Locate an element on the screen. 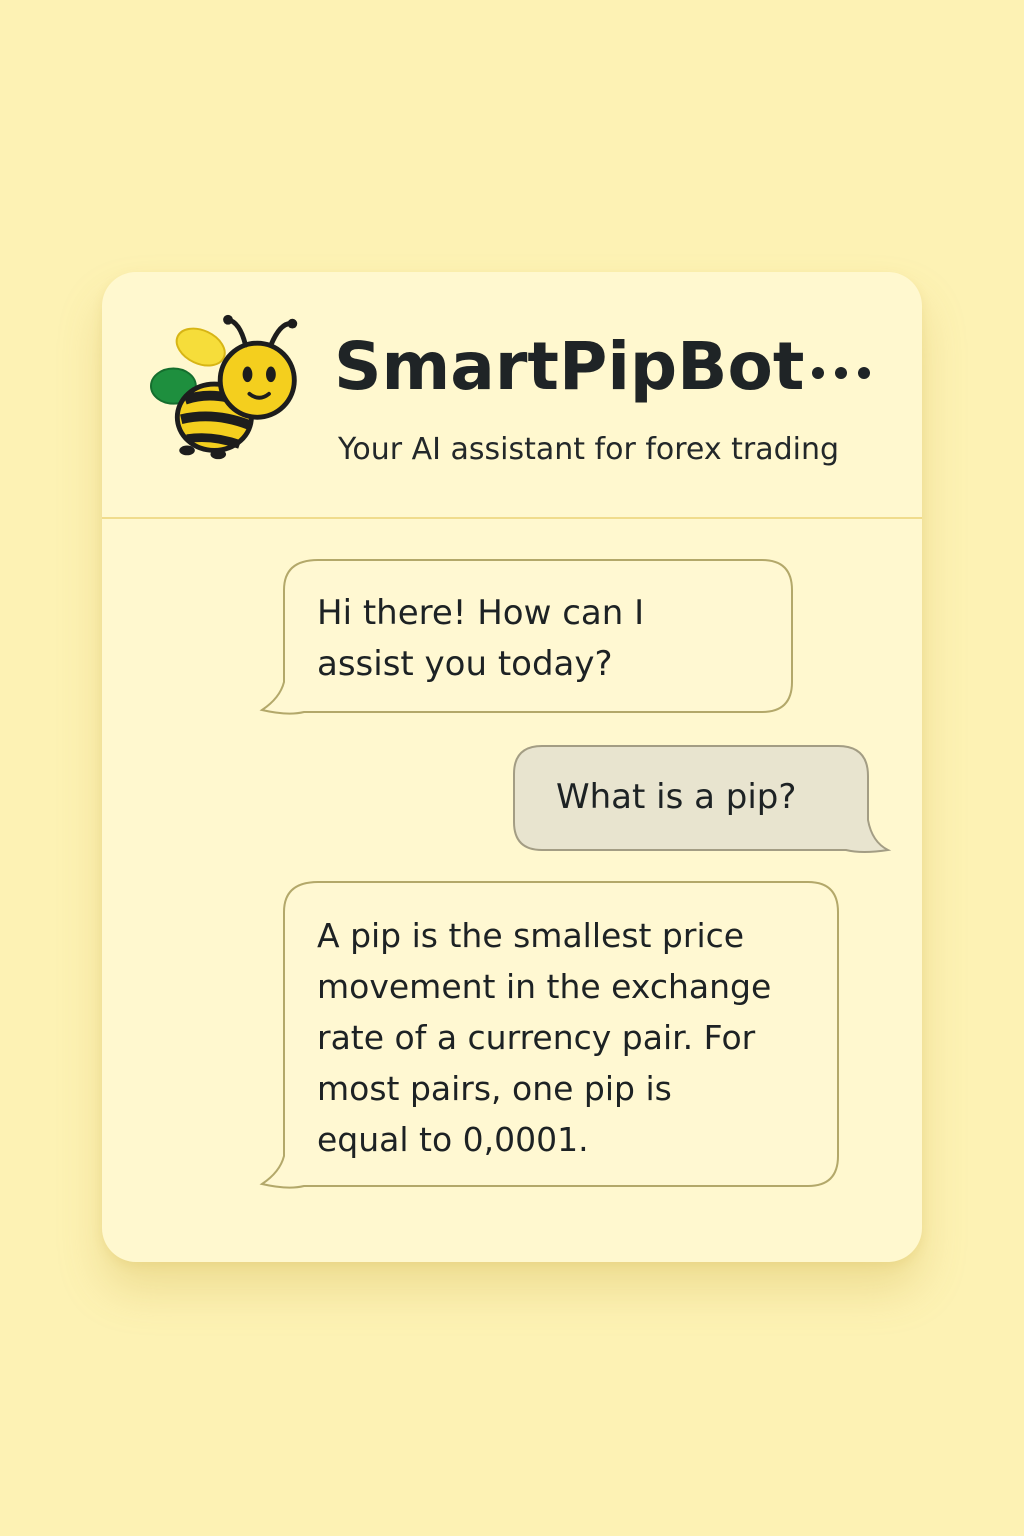 Image resolution: width=1024 pixels, height=1536 pixels. more-dots-icon is located at coordinates (841, 373).